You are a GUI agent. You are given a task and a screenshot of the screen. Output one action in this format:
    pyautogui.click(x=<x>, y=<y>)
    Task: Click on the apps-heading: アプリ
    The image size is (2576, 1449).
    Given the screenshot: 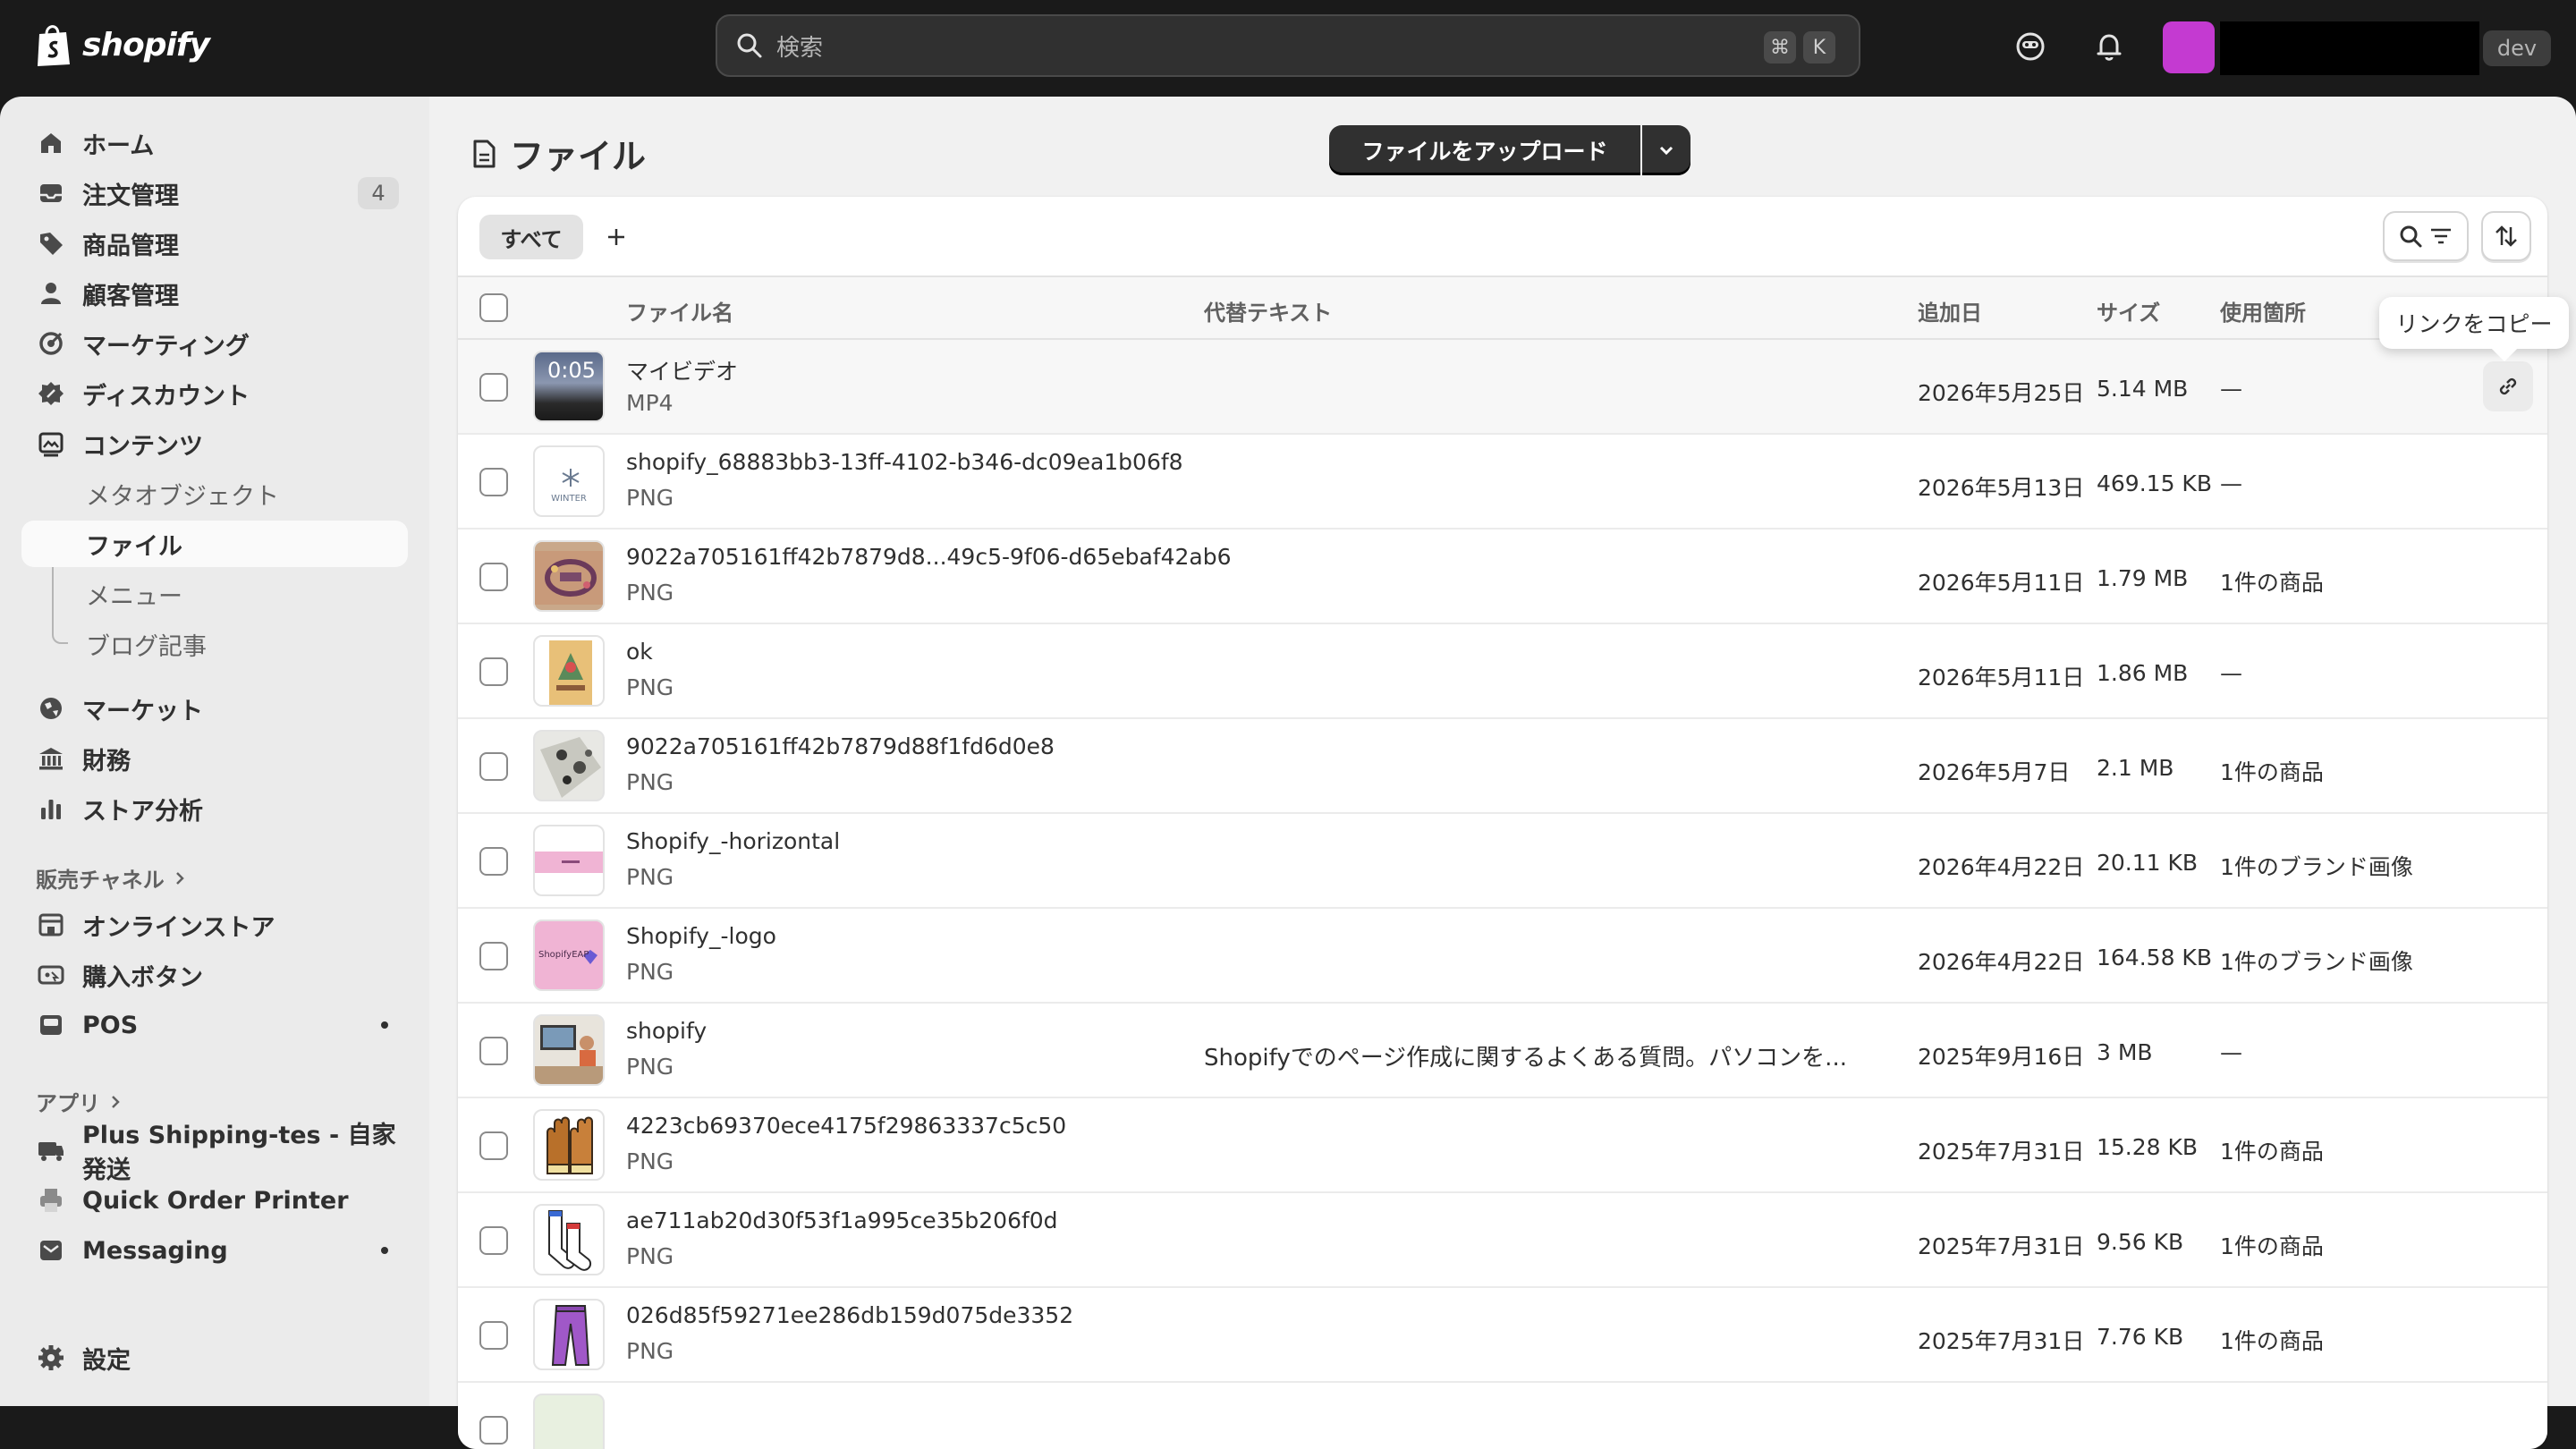 What is the action you would take?
    pyautogui.click(x=79, y=1101)
    